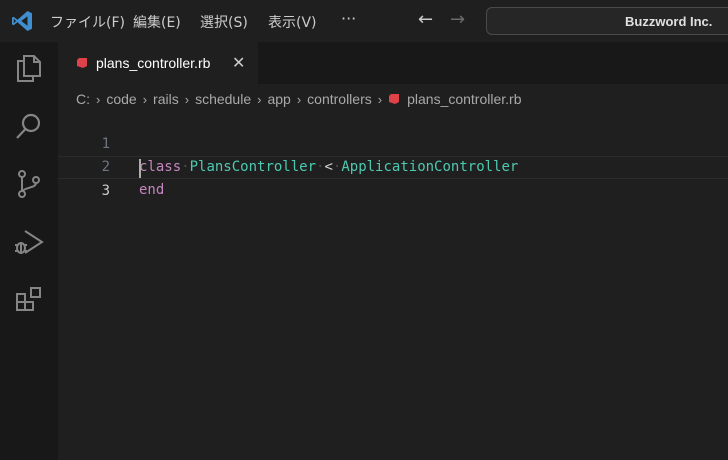 This screenshot has height=460, width=728. What do you see at coordinates (669, 21) in the screenshot?
I see `command-center-label: Buzzword Inc.` at bounding box center [669, 21].